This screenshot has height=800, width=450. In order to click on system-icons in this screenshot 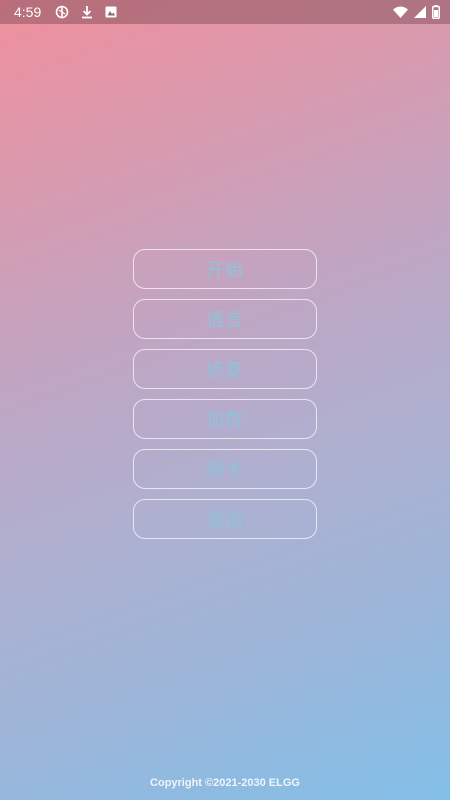, I will do `click(416, 12)`.